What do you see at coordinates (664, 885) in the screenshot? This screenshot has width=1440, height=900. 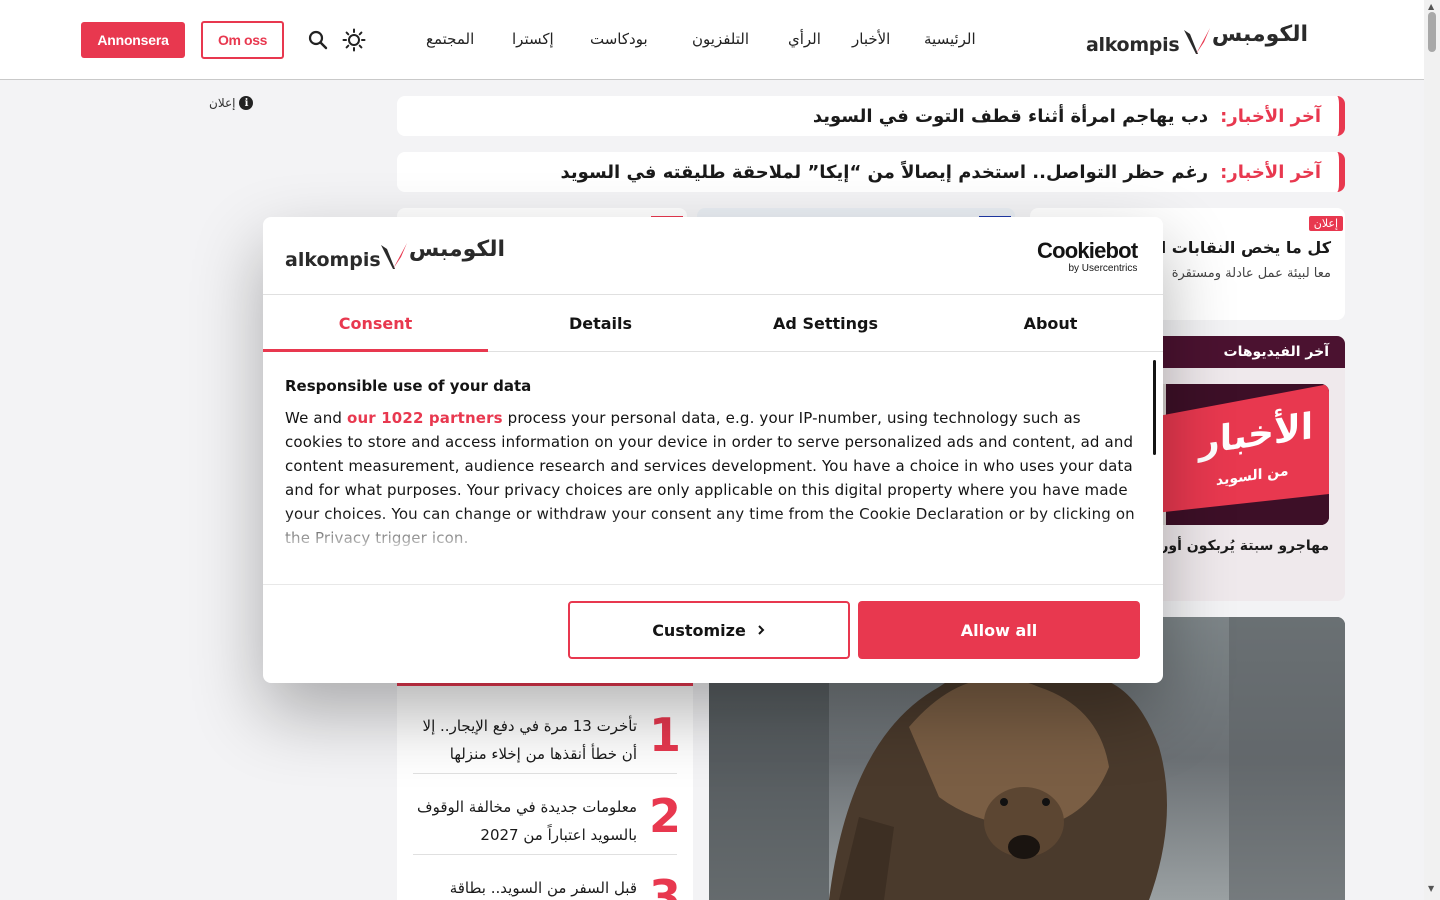 I see `list-item-number: 3` at bounding box center [664, 885].